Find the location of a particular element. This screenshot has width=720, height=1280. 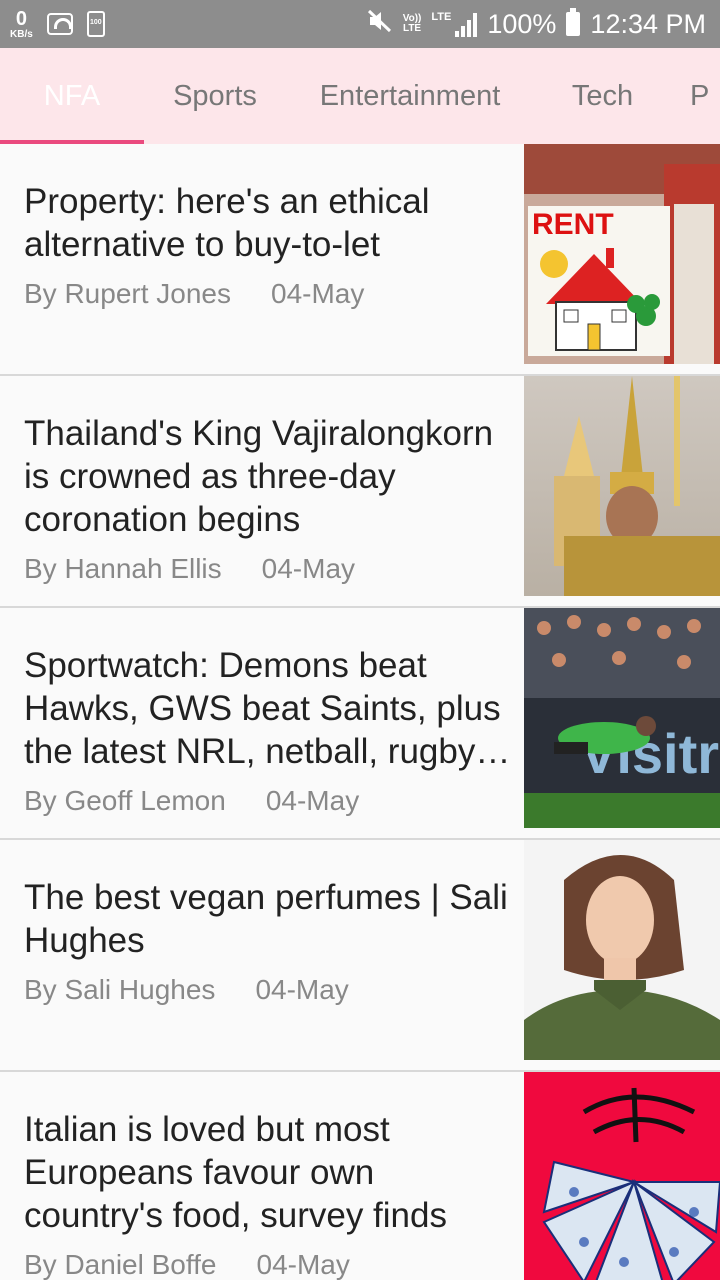

article-author: By Geoff Lemon is located at coordinates (125, 800).